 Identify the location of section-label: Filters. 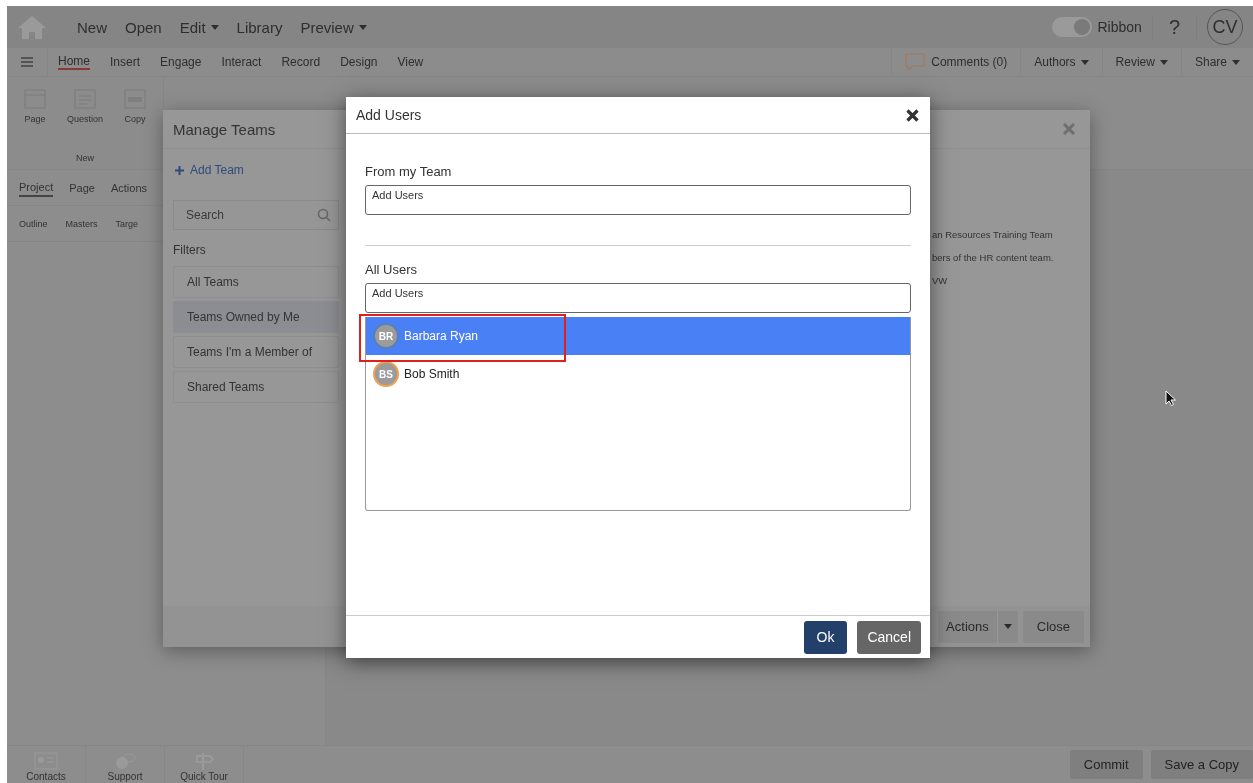
(189, 250).